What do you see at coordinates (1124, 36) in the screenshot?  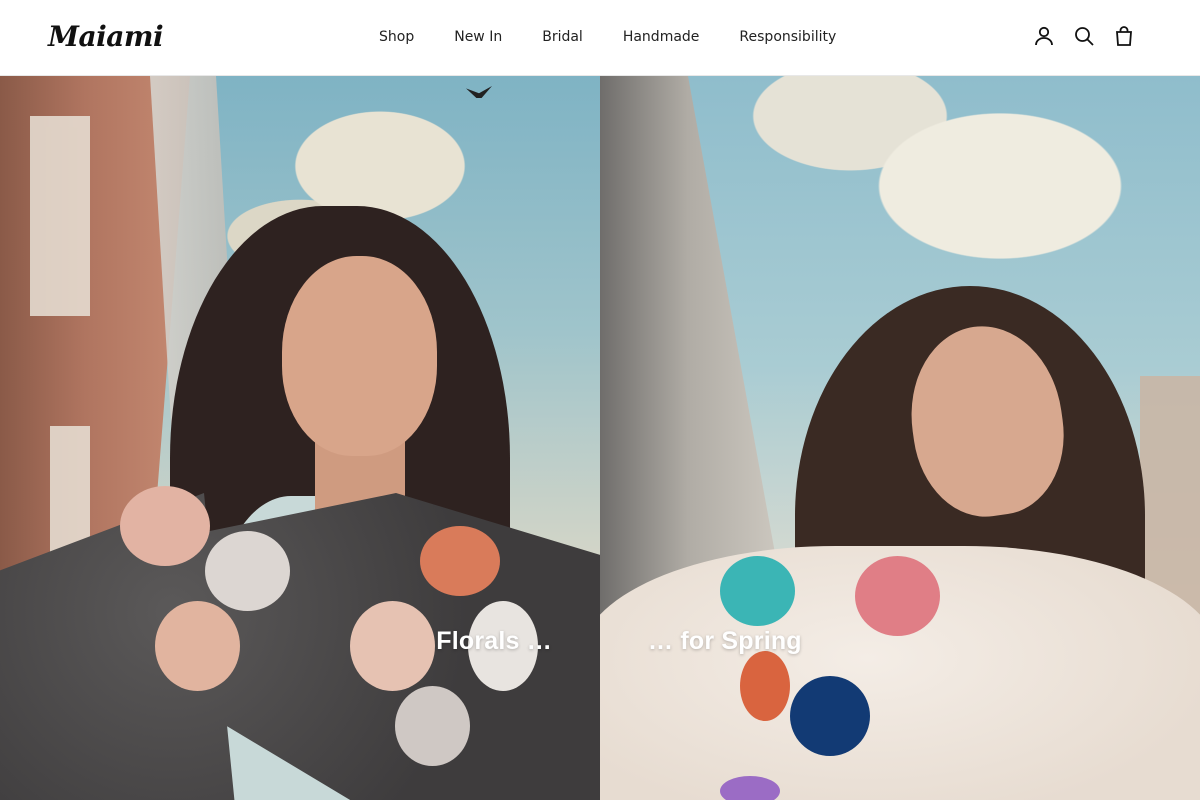 I see `bag-icon` at bounding box center [1124, 36].